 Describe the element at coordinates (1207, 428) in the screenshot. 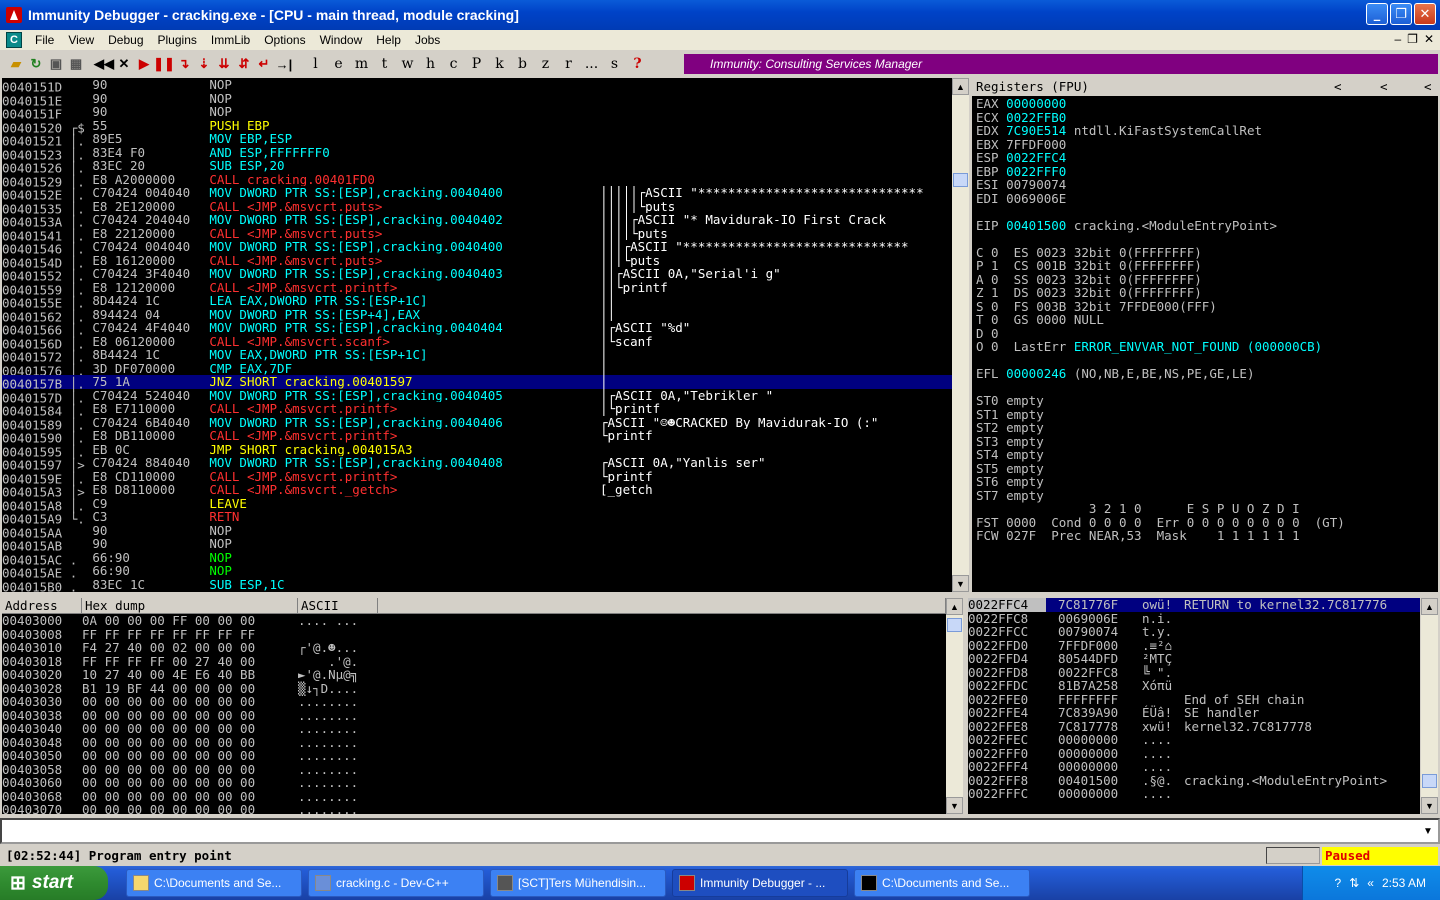

I see `fpu-st-row: ST2 empty` at that location.